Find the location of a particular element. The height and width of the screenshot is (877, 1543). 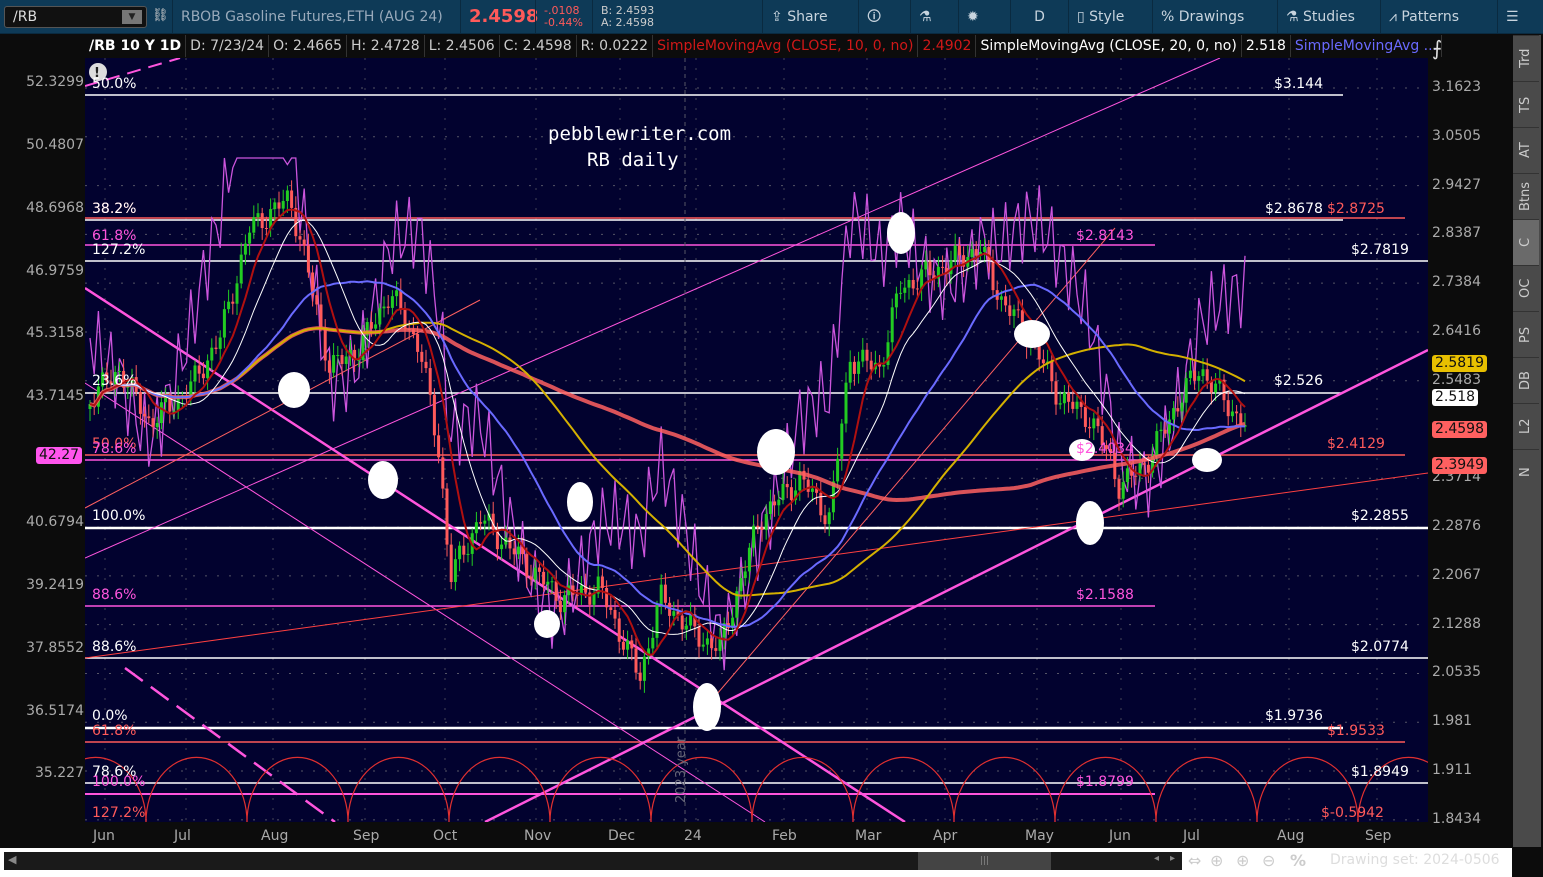

period-button: D is located at coordinates (1039, 17).